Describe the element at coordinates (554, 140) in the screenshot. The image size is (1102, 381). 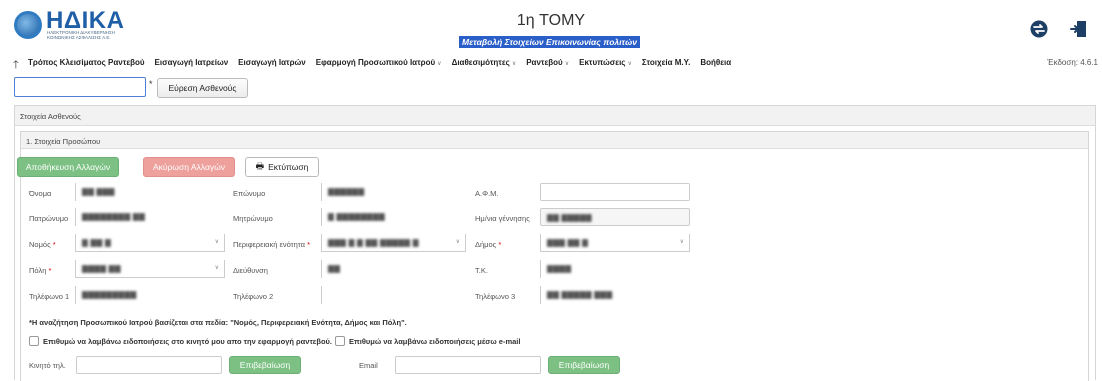
I see `section-title: 1. Στοιχεία Προσώπου` at that location.